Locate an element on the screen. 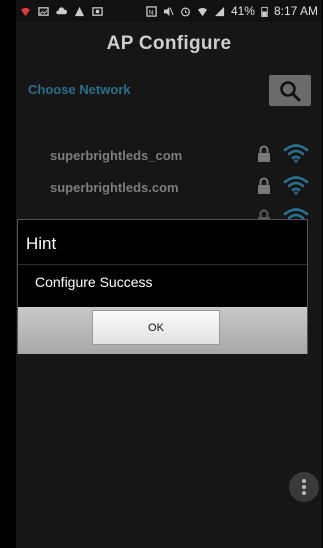 Image resolution: width=323 pixels, height=548 pixels. app-title: AP Configure is located at coordinates (169, 43).